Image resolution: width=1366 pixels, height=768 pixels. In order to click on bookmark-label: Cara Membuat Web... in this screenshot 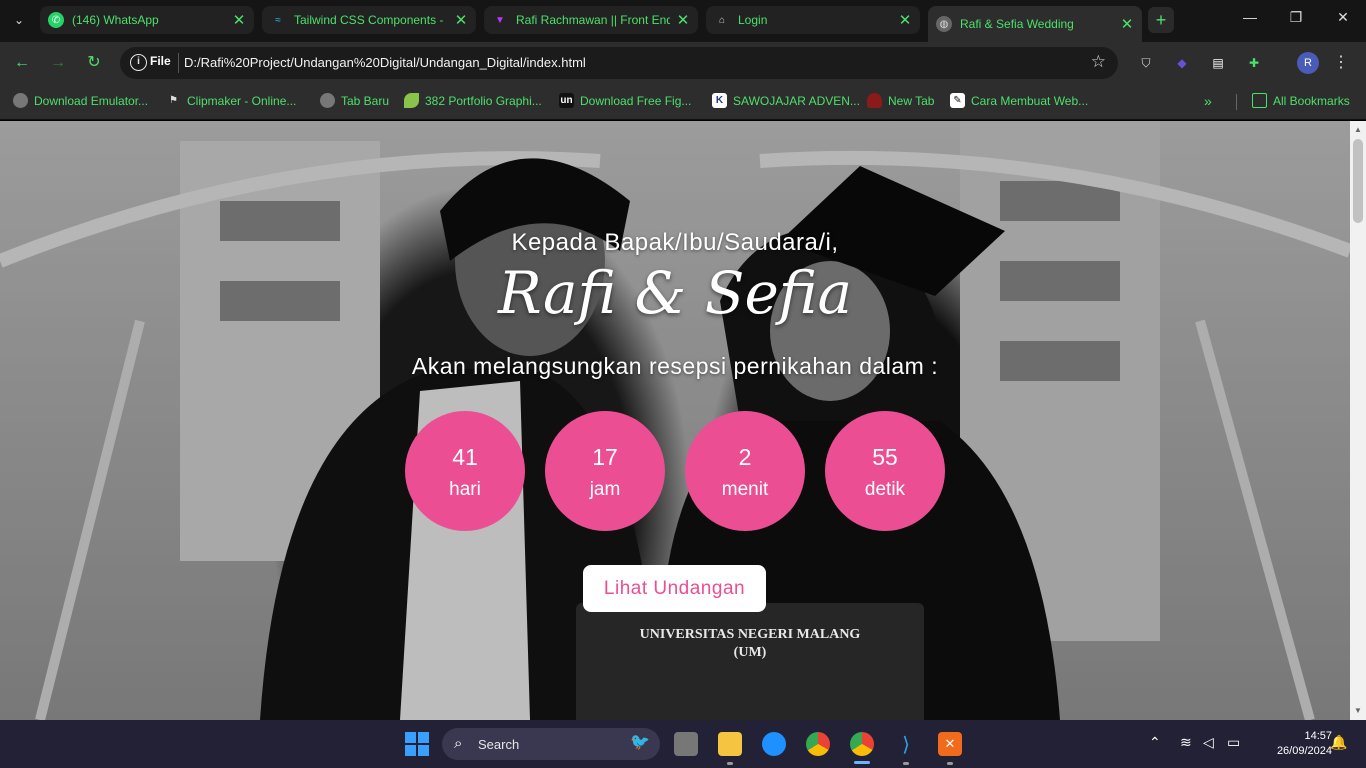, I will do `click(1030, 100)`.